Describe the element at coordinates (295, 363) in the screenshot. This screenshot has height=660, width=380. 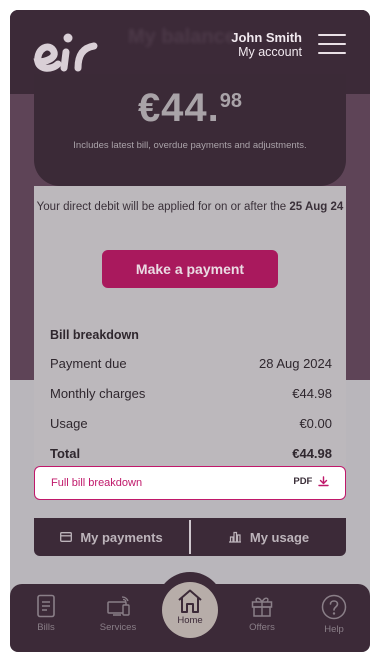
I see `row-value: 28 Aug 2024` at that location.